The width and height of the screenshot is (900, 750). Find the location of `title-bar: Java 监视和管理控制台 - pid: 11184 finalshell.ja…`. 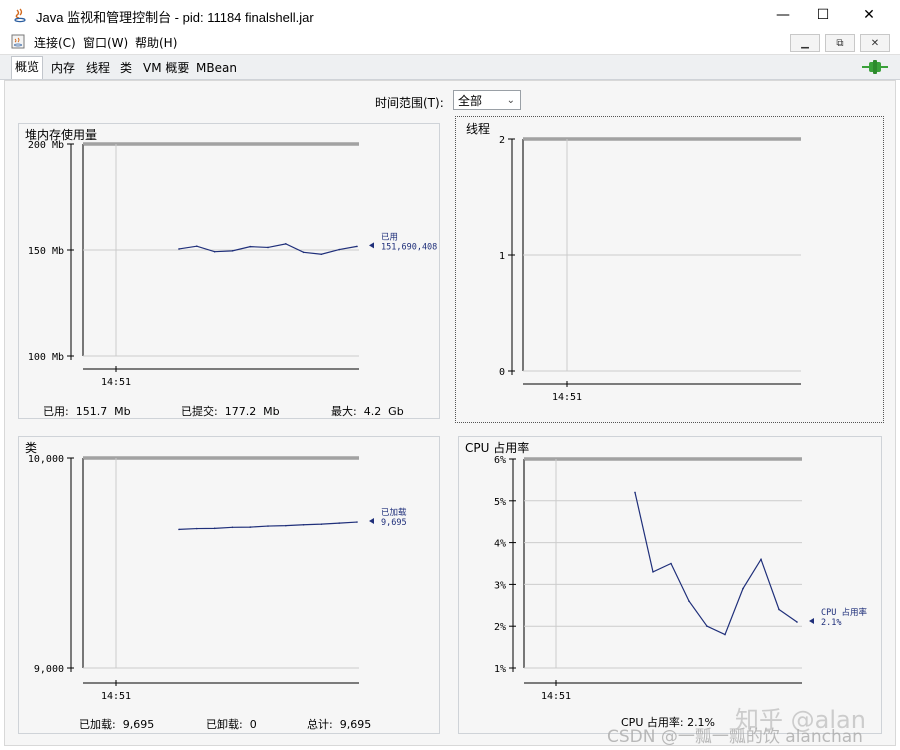

title-bar: Java 监视和管理控制台 - pid: 11184 finalshell.ja… is located at coordinates (450, 15).